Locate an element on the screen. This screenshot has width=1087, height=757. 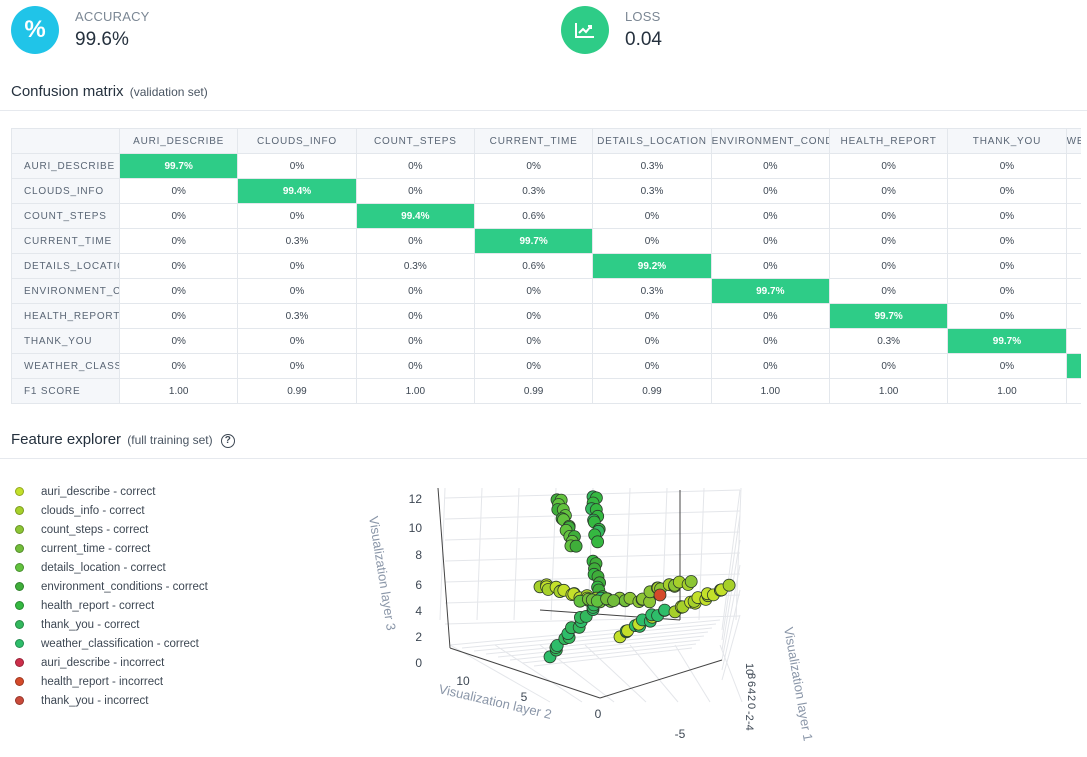
matrix-row: HEALTH_REPORT0%0.3%0%0%0%0%99.7%0%0% is located at coordinates (546, 316).